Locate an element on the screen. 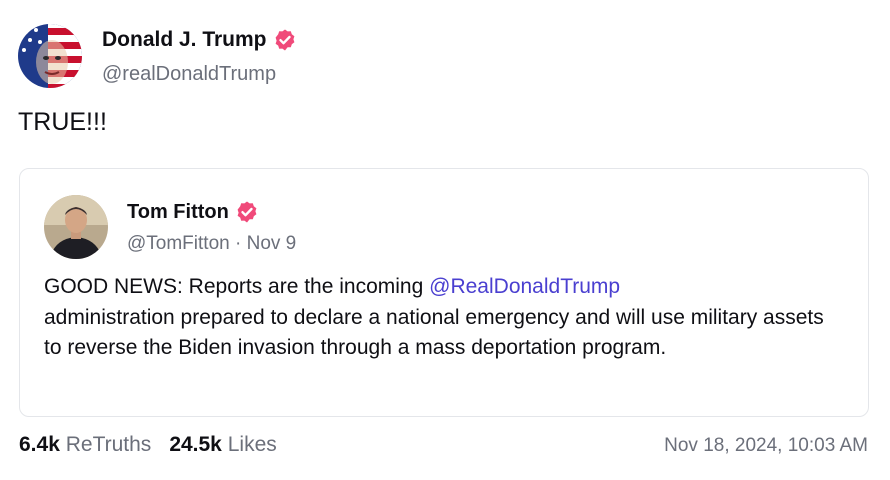 This screenshot has width=890, height=480. post-timestamp: Nov 18, 2024, 10:03 AM is located at coordinates (766, 446).